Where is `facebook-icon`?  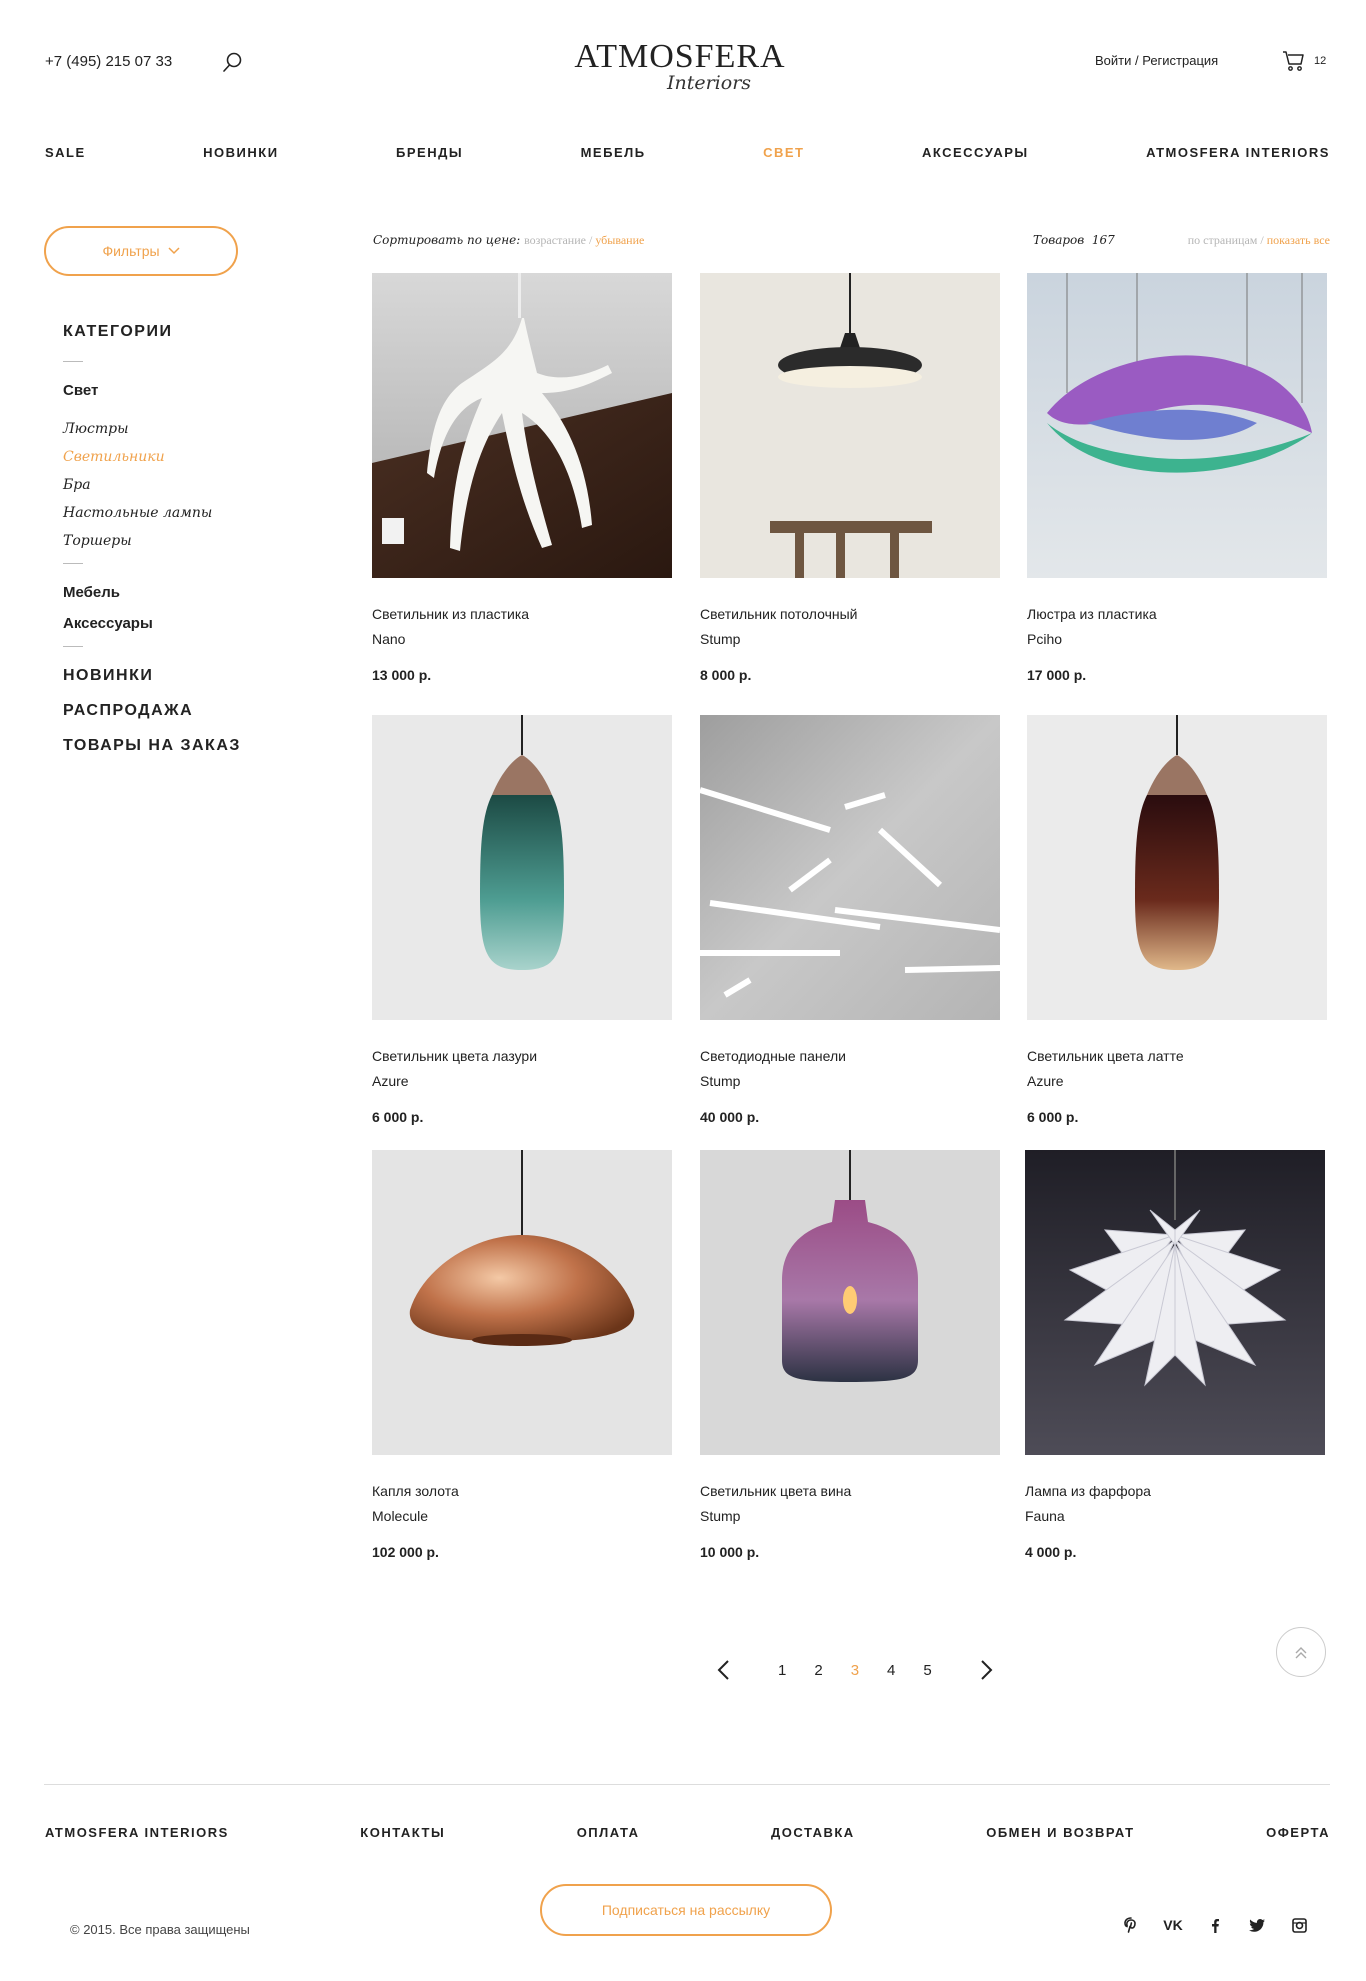
facebook-icon is located at coordinates (1215, 1925).